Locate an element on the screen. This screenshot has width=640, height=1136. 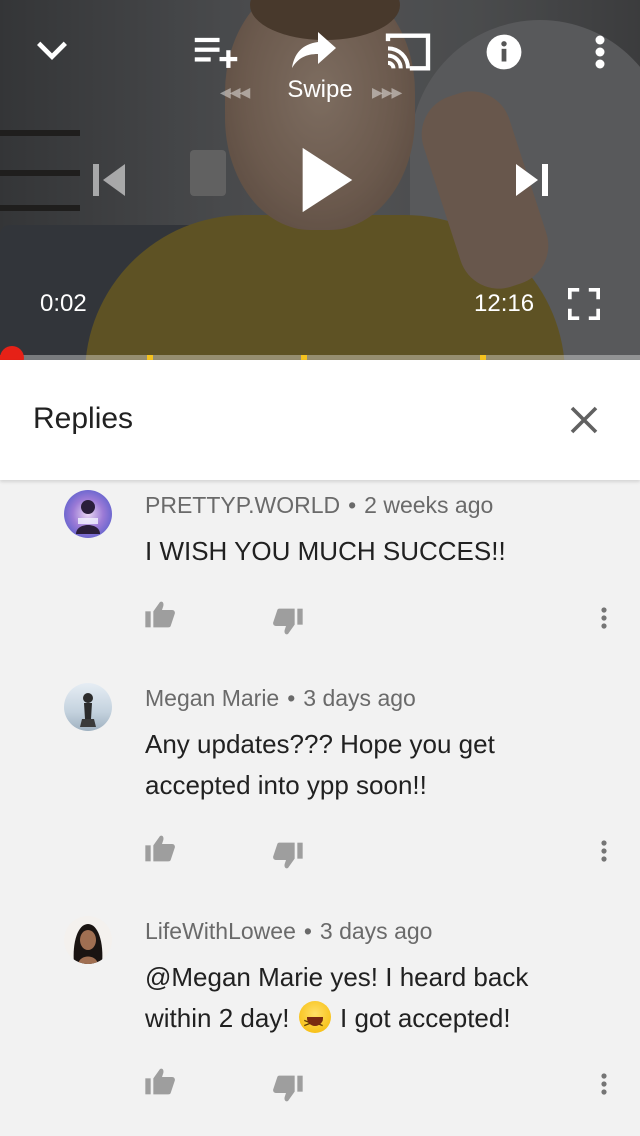
add-to-queue-button is located at coordinates (216, 52).